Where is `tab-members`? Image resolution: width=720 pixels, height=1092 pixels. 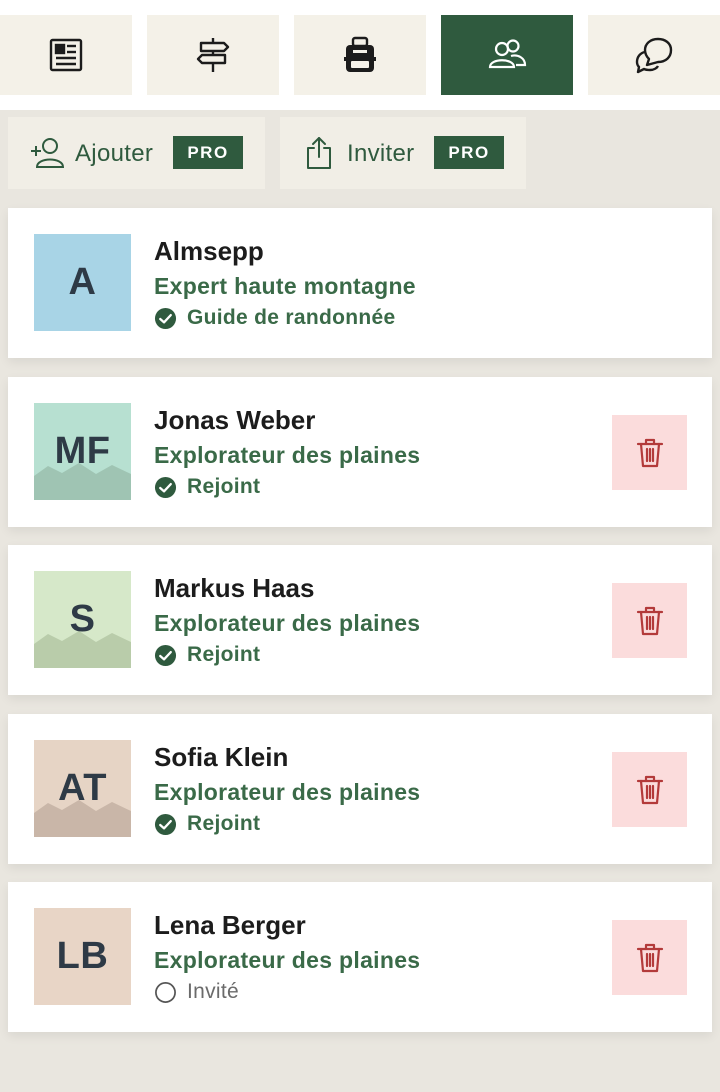 tab-members is located at coordinates (507, 55).